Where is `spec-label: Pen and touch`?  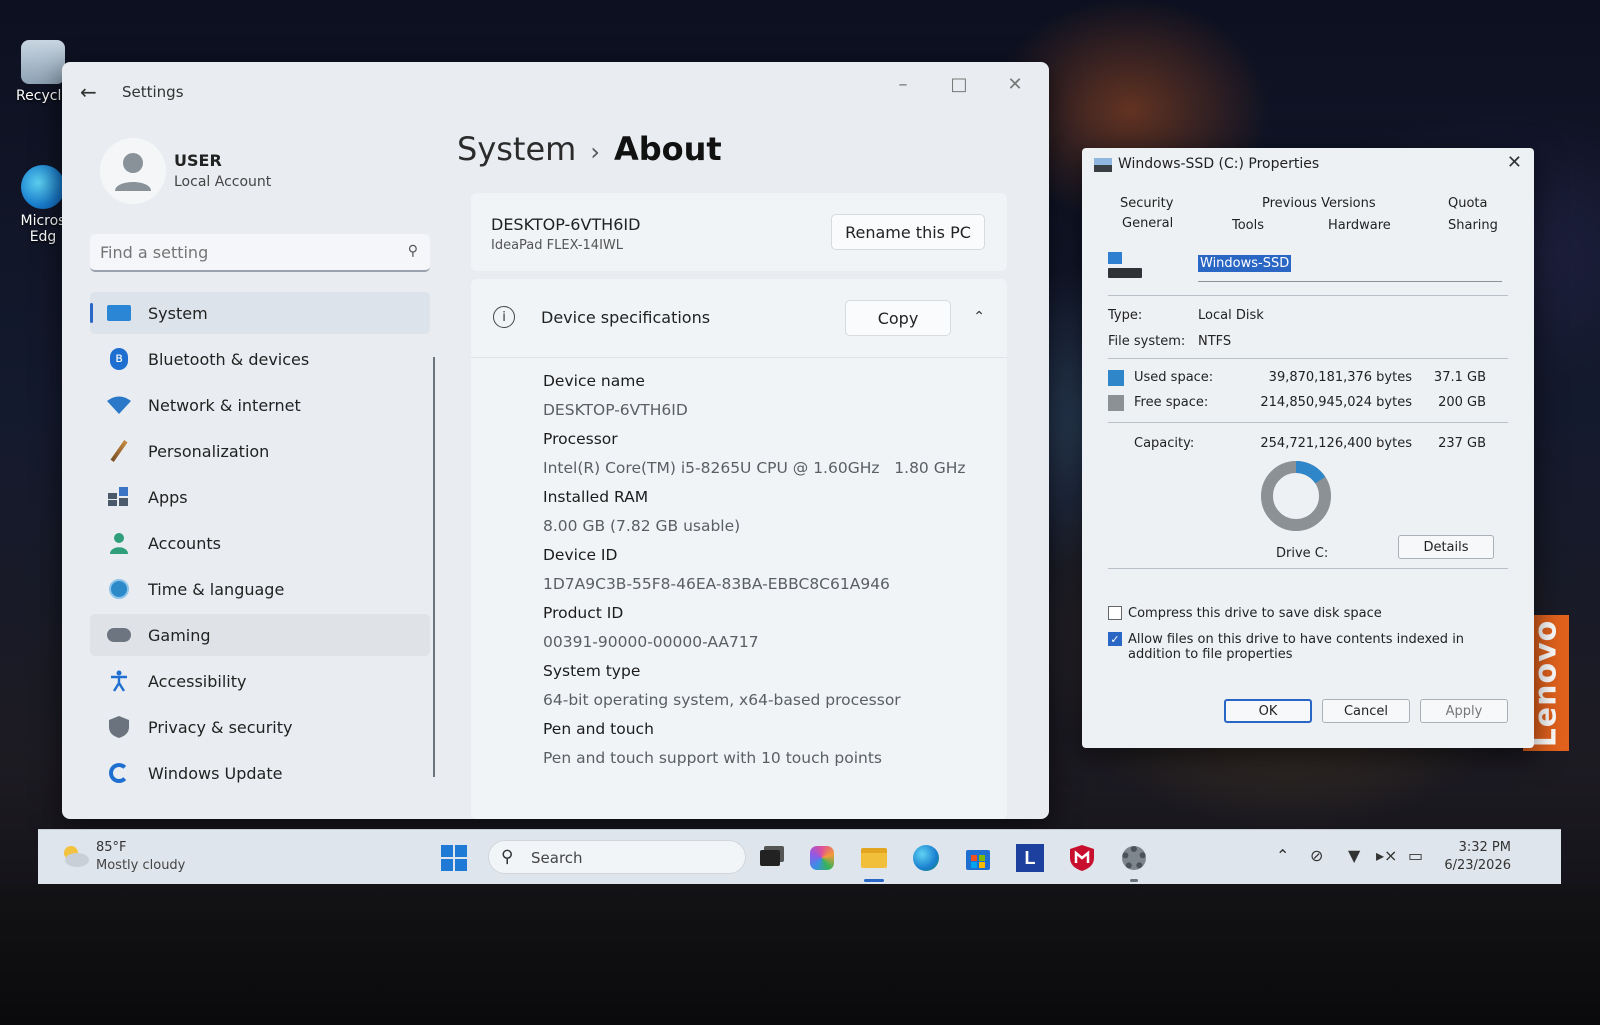
spec-label: Pen and touch is located at coordinates (598, 729).